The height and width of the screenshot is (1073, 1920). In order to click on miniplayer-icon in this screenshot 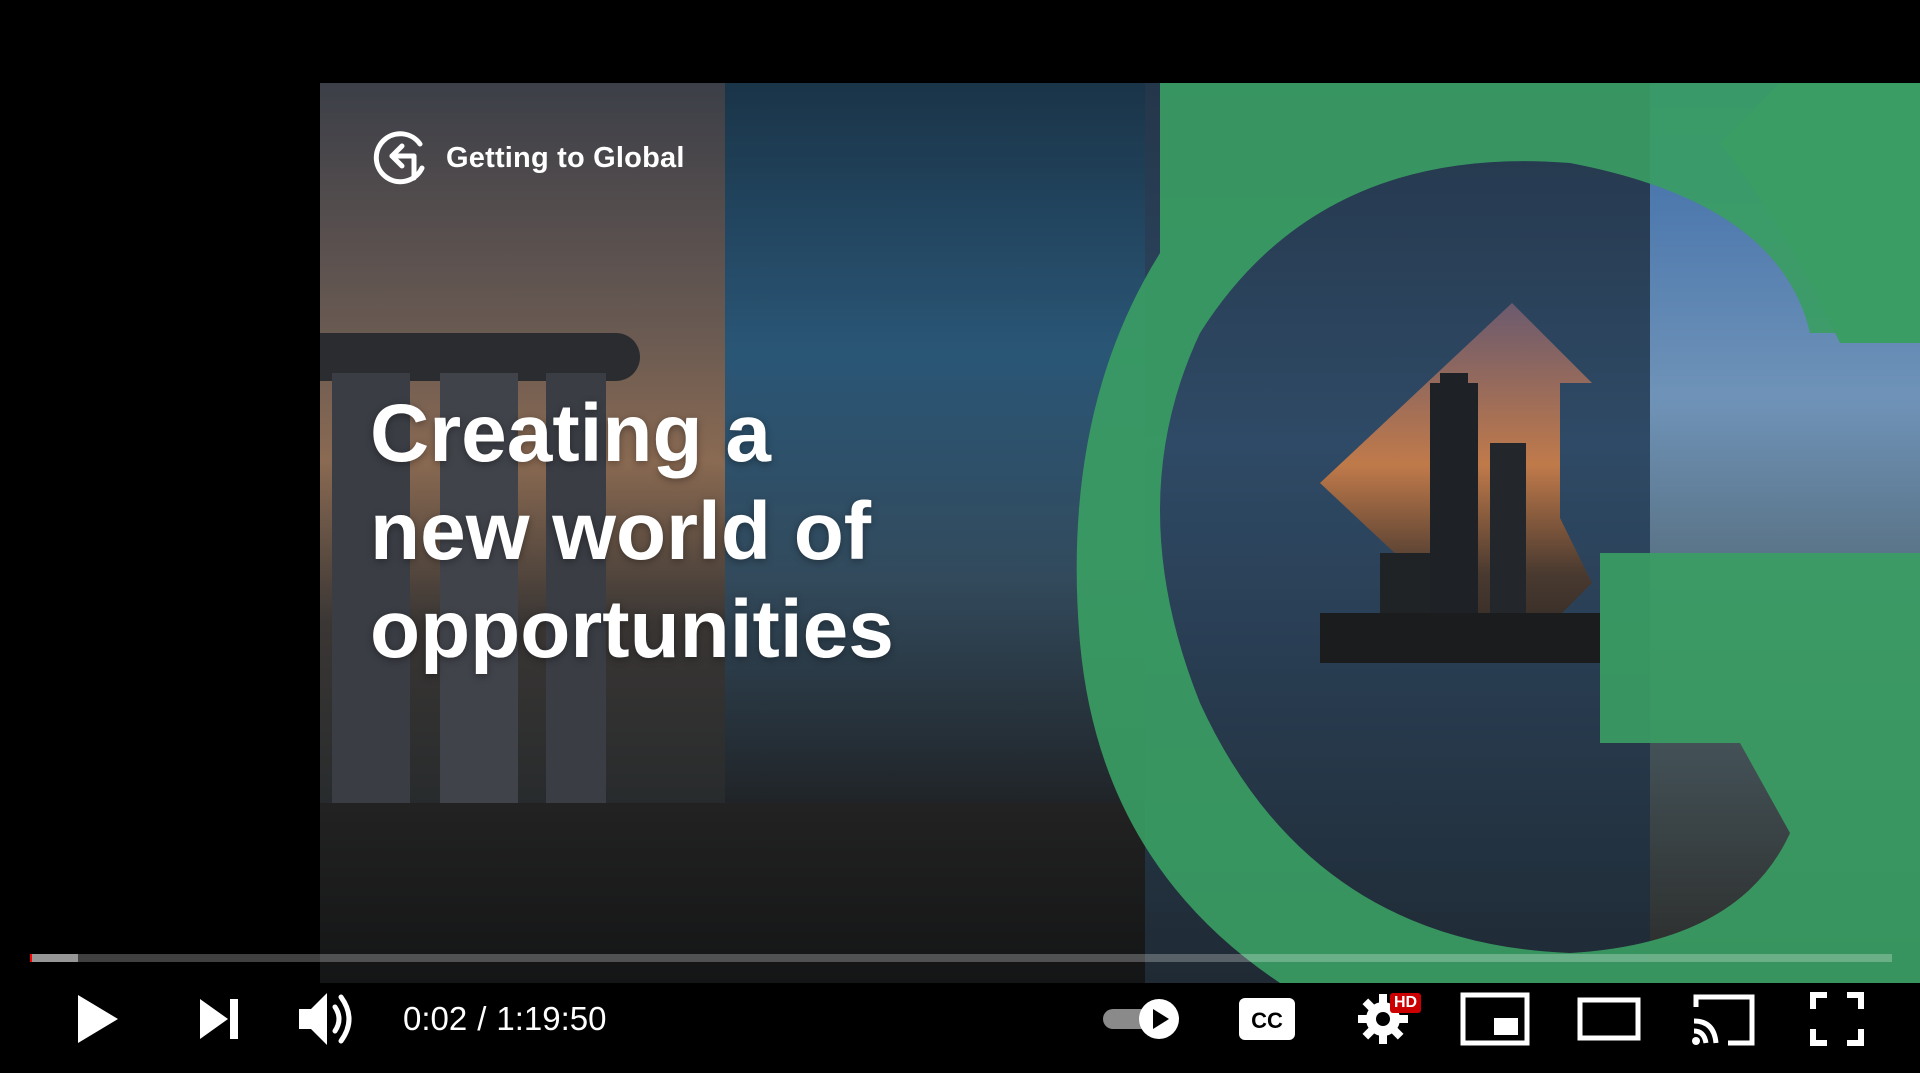, I will do `click(1495, 1019)`.